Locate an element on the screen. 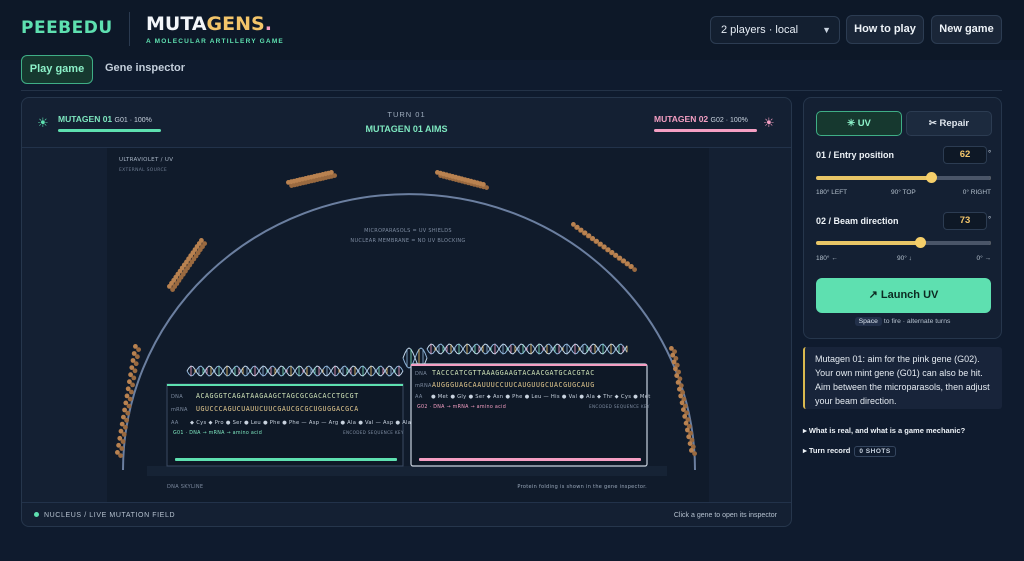 This screenshot has height=561, width=1024. repair-mode-button: ✂ Repair is located at coordinates (949, 123).